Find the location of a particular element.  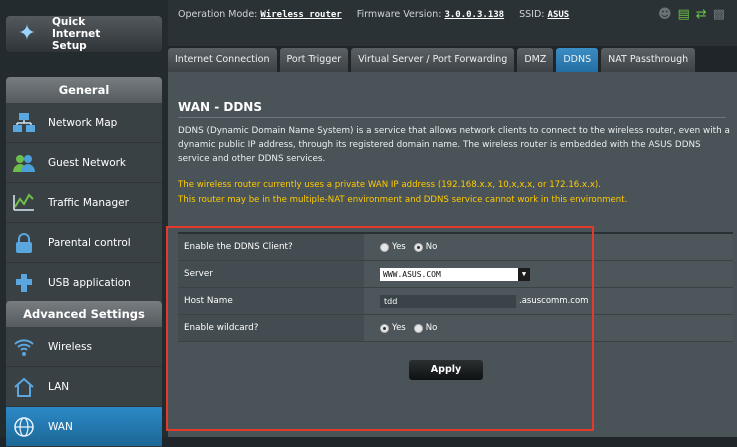

host-name-input: tdd is located at coordinates (448, 301).